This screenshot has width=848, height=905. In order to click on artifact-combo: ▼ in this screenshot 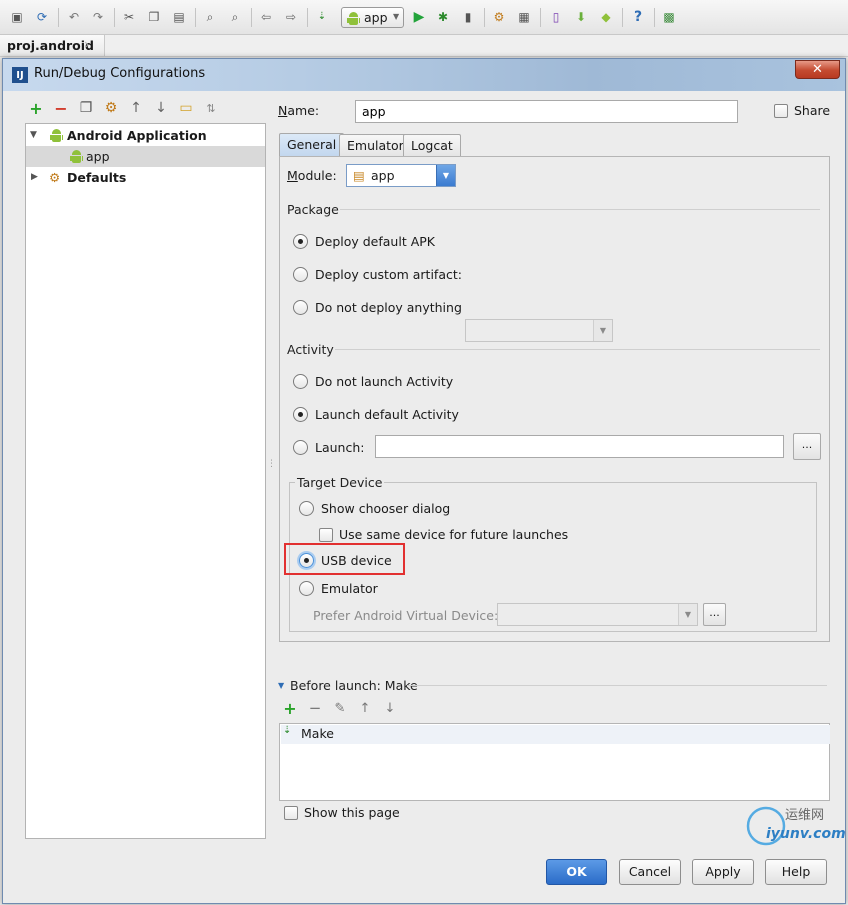, I will do `click(539, 330)`.